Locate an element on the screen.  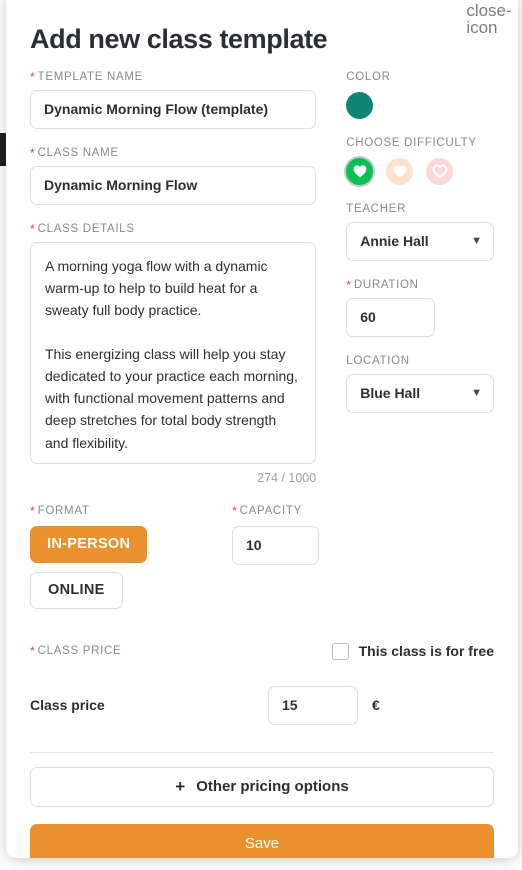
format-group: * FORMAT IN-PERSON ONLINE is located at coordinates (131, 557).